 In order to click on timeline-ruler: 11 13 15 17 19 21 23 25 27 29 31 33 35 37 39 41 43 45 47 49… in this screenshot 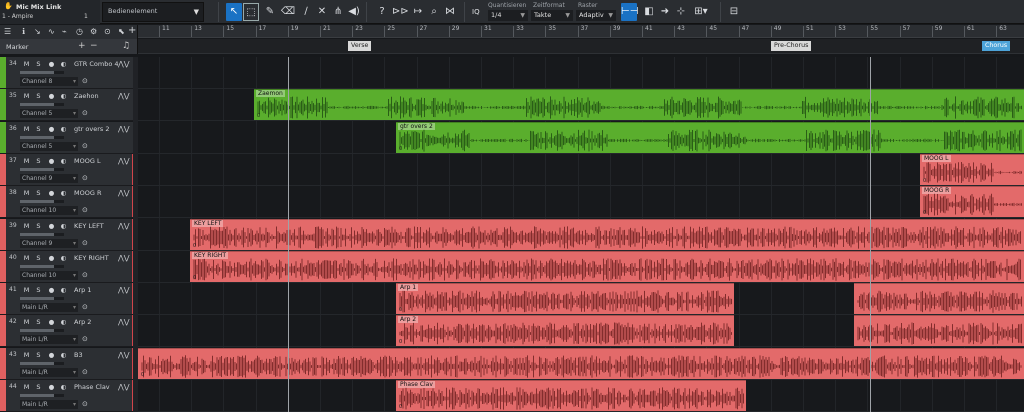, I will do `click(581, 31)`.